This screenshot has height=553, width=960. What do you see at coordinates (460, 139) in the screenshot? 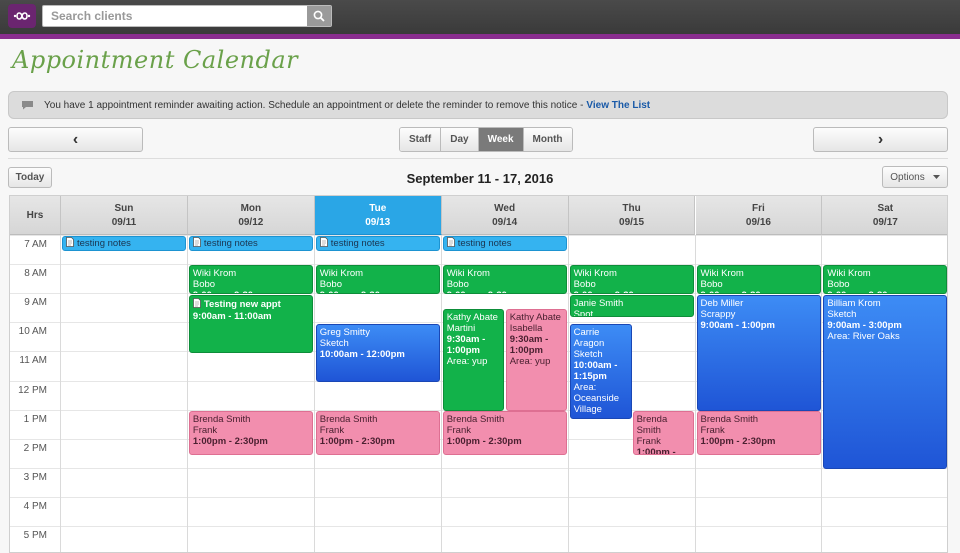
I see `view-day-button: Day` at bounding box center [460, 139].